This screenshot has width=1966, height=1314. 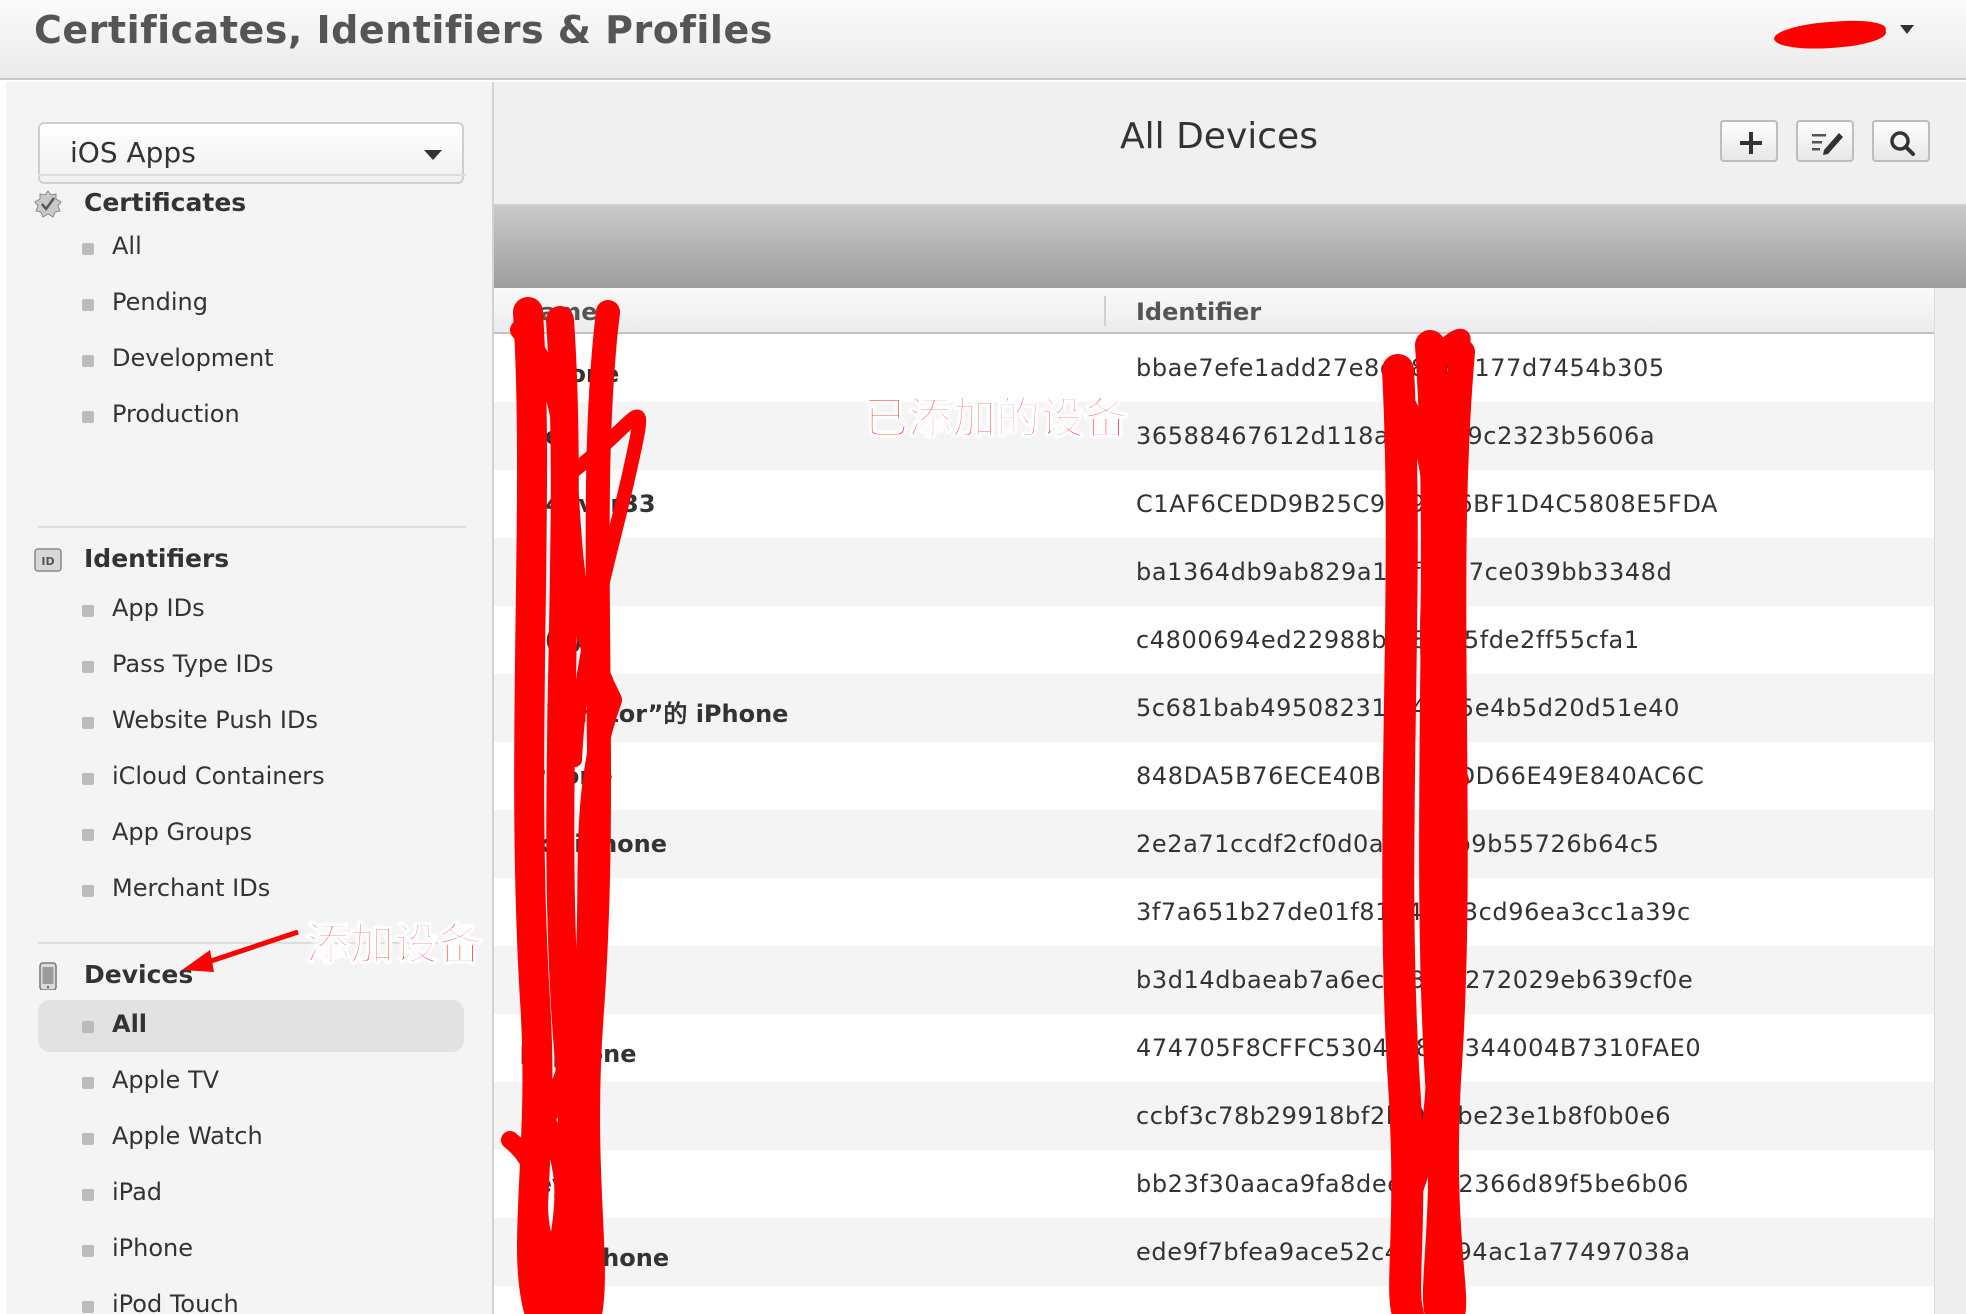 I want to click on device-identifier: 5c681bab495082316 4885e4b5d20d51e40, so click(x=1408, y=708).